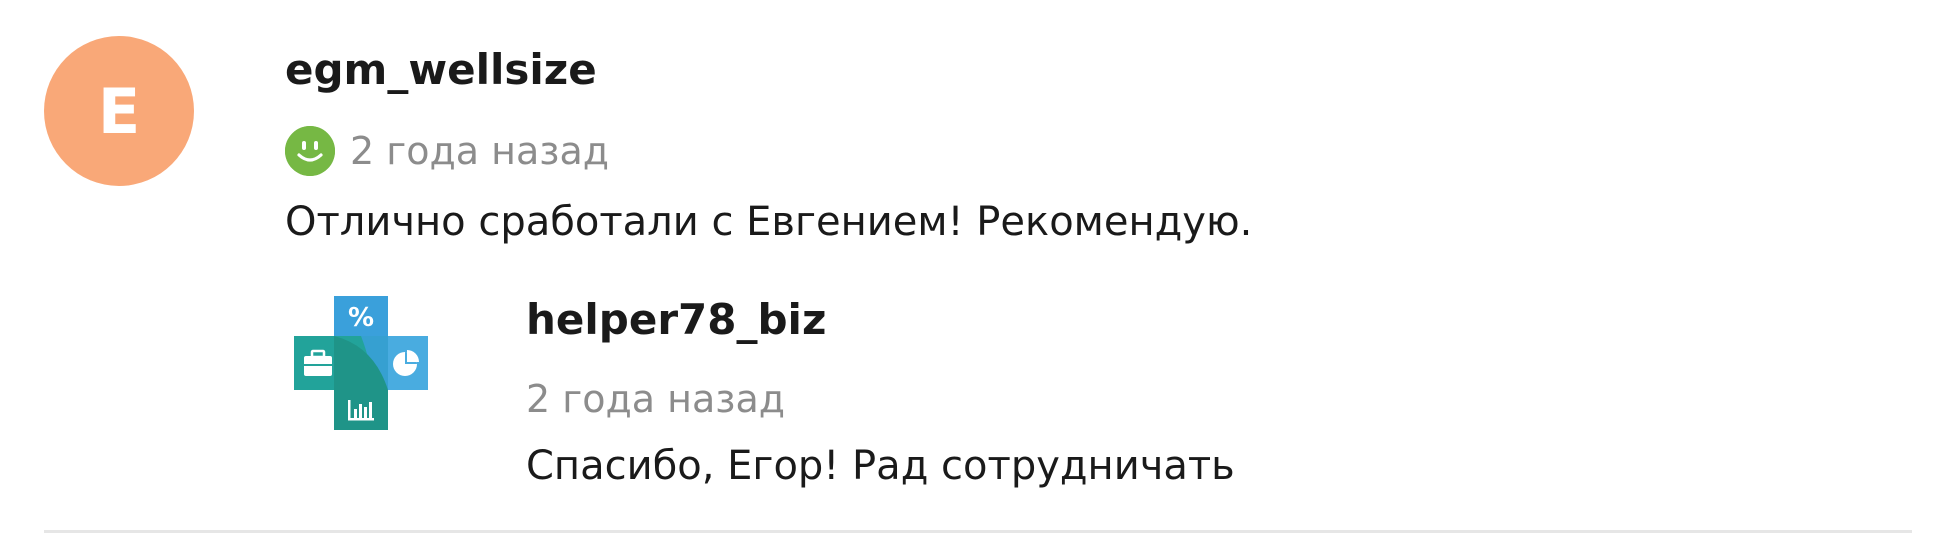 Image resolution: width=1953 pixels, height=540 pixels. What do you see at coordinates (676, 320) in the screenshot?
I see `reply-author-name: helper78_biz` at bounding box center [676, 320].